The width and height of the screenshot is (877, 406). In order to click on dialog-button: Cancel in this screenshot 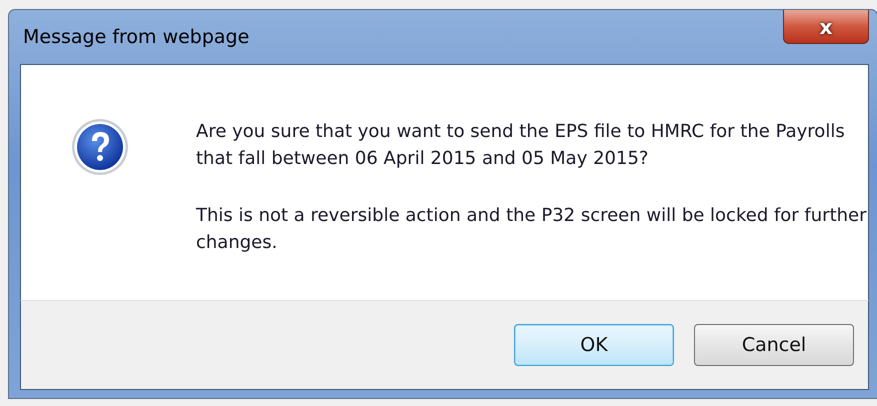, I will do `click(774, 345)`.